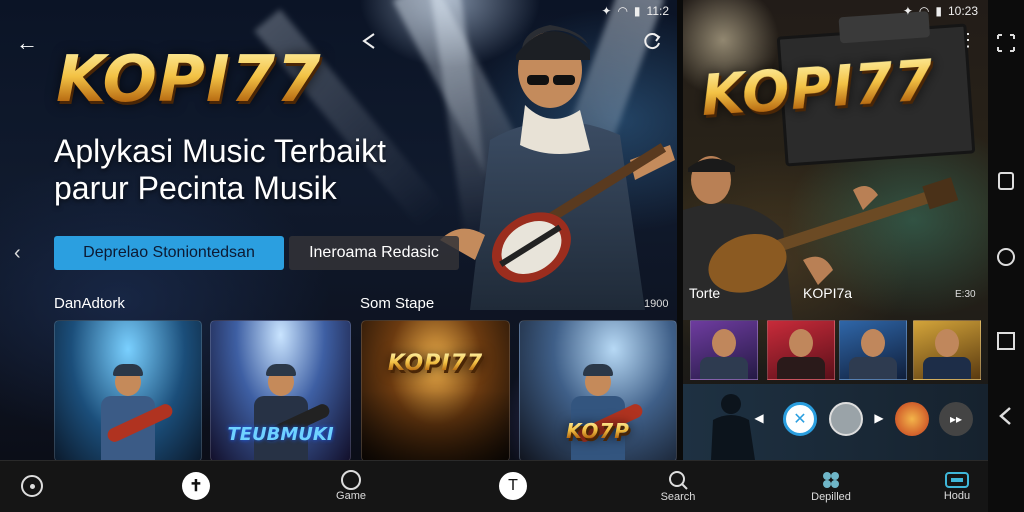  Describe the element at coordinates (280, 390) in the screenshot. I see `music-card: TEUBMUKI` at that location.